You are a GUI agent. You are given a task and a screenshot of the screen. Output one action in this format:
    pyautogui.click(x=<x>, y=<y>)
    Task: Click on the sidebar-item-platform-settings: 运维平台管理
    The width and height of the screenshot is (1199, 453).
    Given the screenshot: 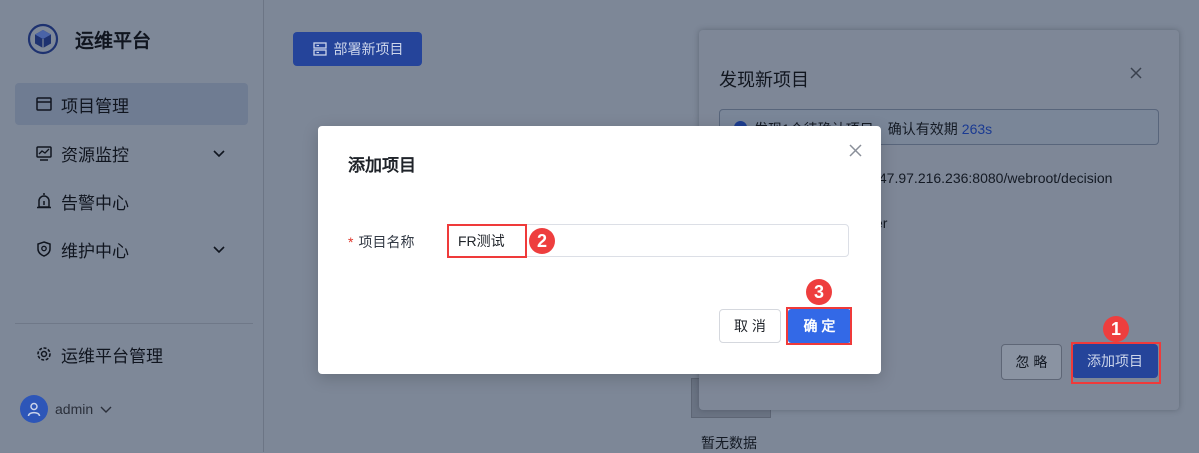 What is the action you would take?
    pyautogui.click(x=131, y=354)
    